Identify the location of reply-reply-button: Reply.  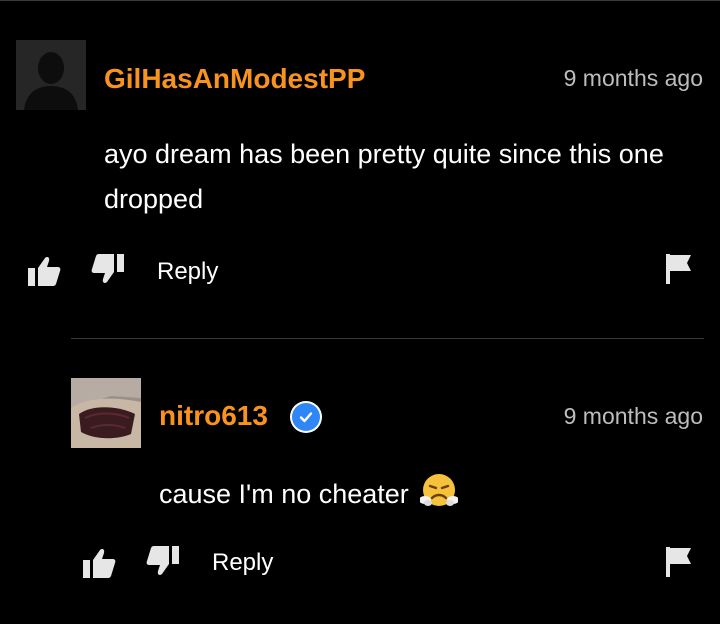
(242, 563).